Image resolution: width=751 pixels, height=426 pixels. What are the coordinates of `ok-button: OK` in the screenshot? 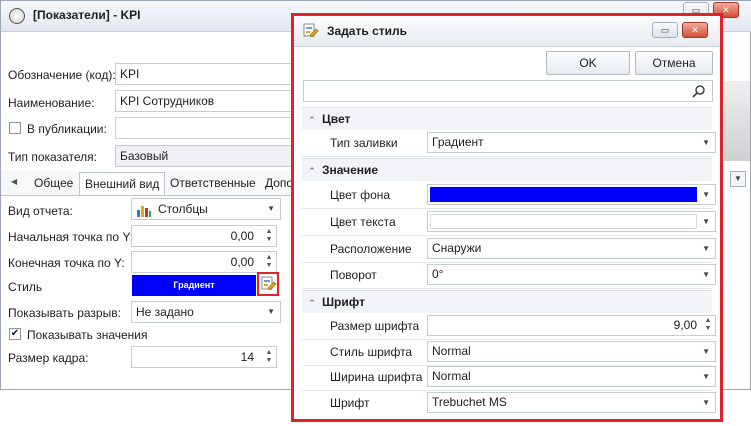 It's located at (588, 63).